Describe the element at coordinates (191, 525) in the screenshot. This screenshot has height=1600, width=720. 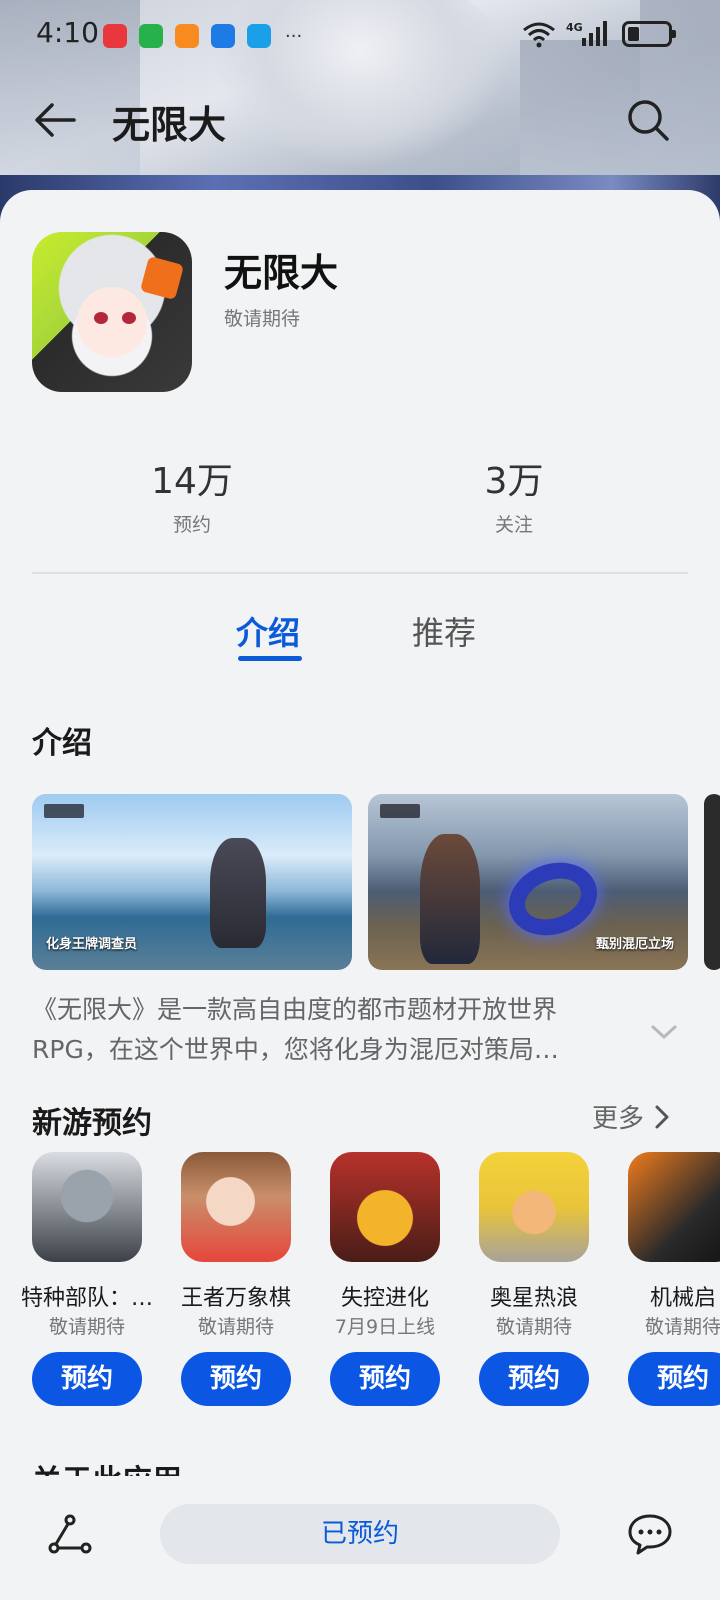
I see `stat-label: 预约` at that location.